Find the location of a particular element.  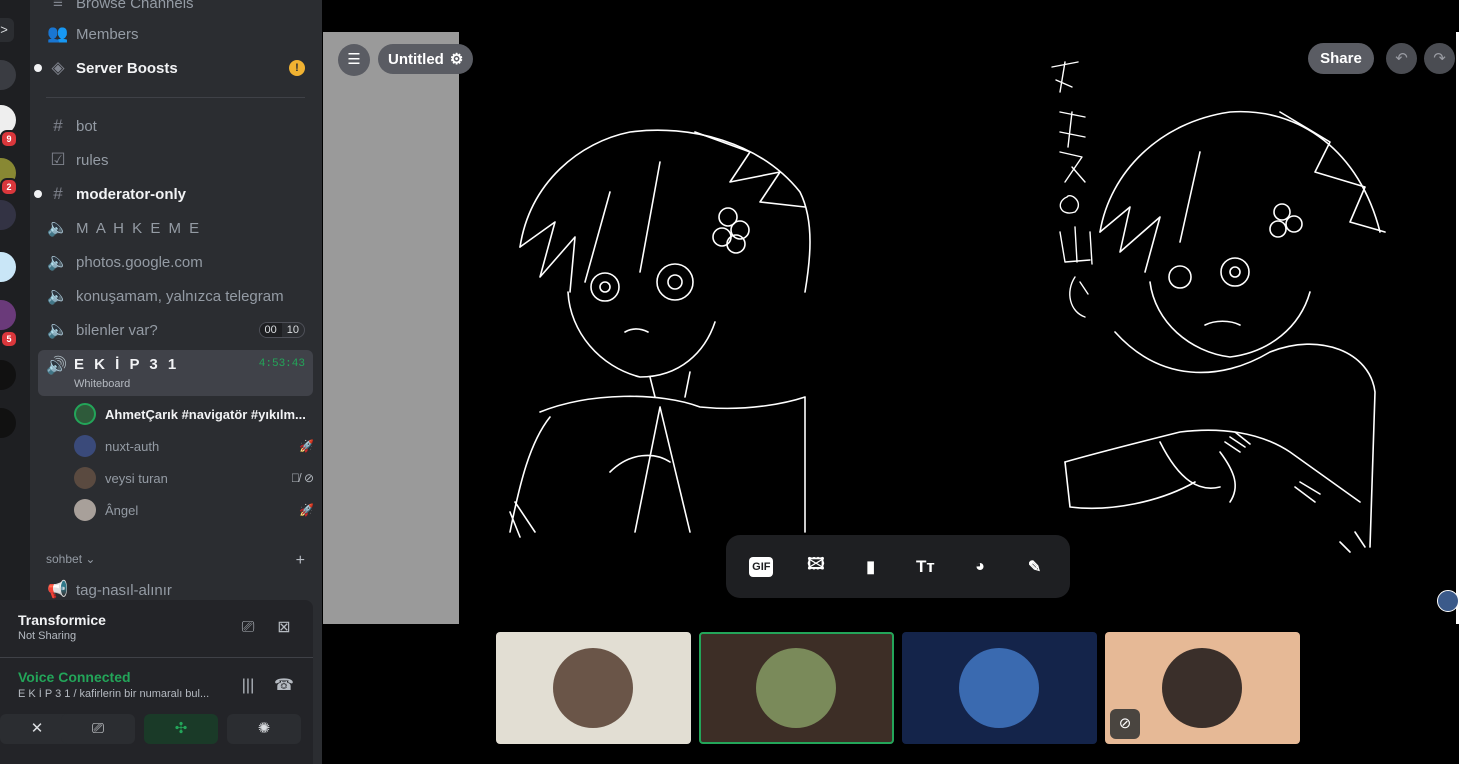

speaker-icon: 🔈 is located at coordinates (58, 227).